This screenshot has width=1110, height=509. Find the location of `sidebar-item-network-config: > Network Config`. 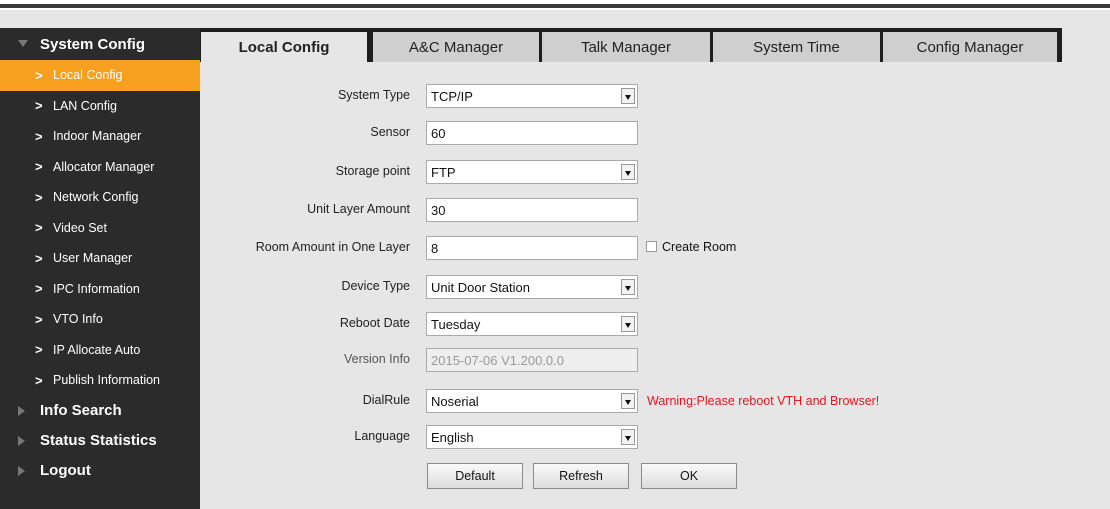

sidebar-item-network-config: > Network Config is located at coordinates (100, 197).